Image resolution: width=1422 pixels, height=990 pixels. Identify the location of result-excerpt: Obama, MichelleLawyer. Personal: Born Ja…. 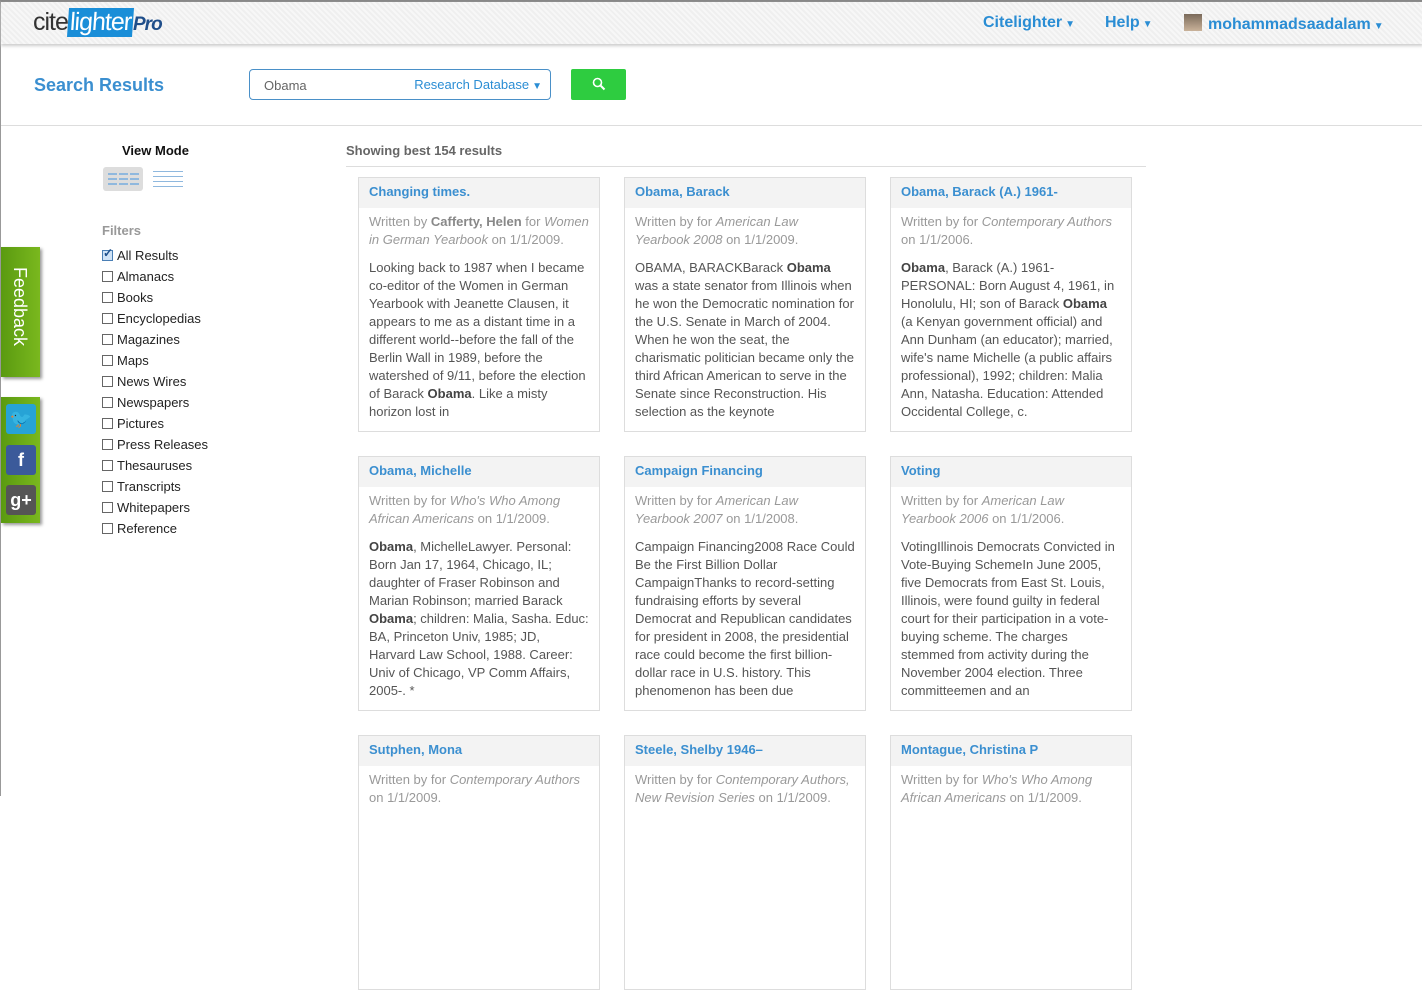
(479, 614).